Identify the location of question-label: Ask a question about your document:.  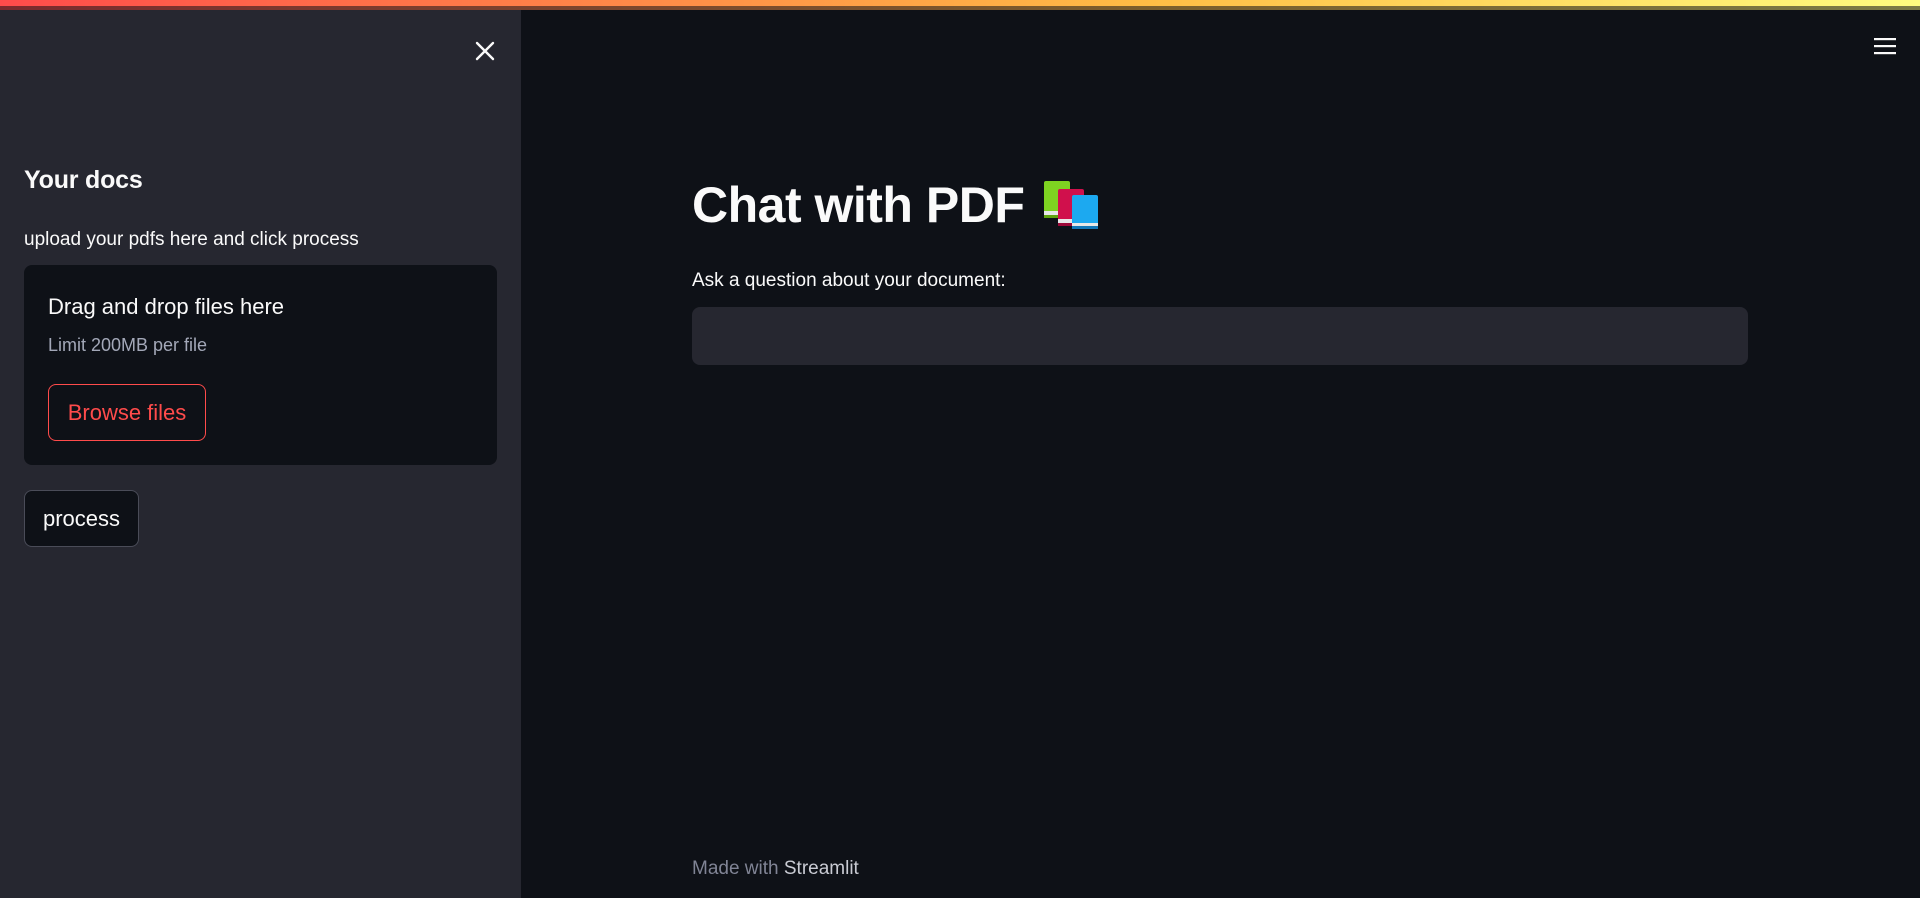
(849, 280).